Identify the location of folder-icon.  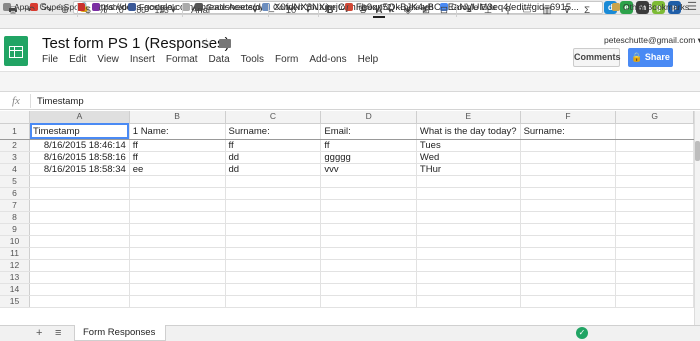
(225, 43).